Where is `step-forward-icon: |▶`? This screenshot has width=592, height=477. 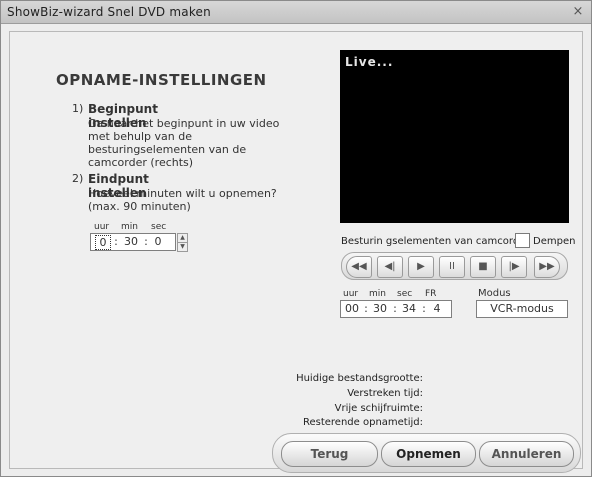 step-forward-icon: |▶ is located at coordinates (514, 266).